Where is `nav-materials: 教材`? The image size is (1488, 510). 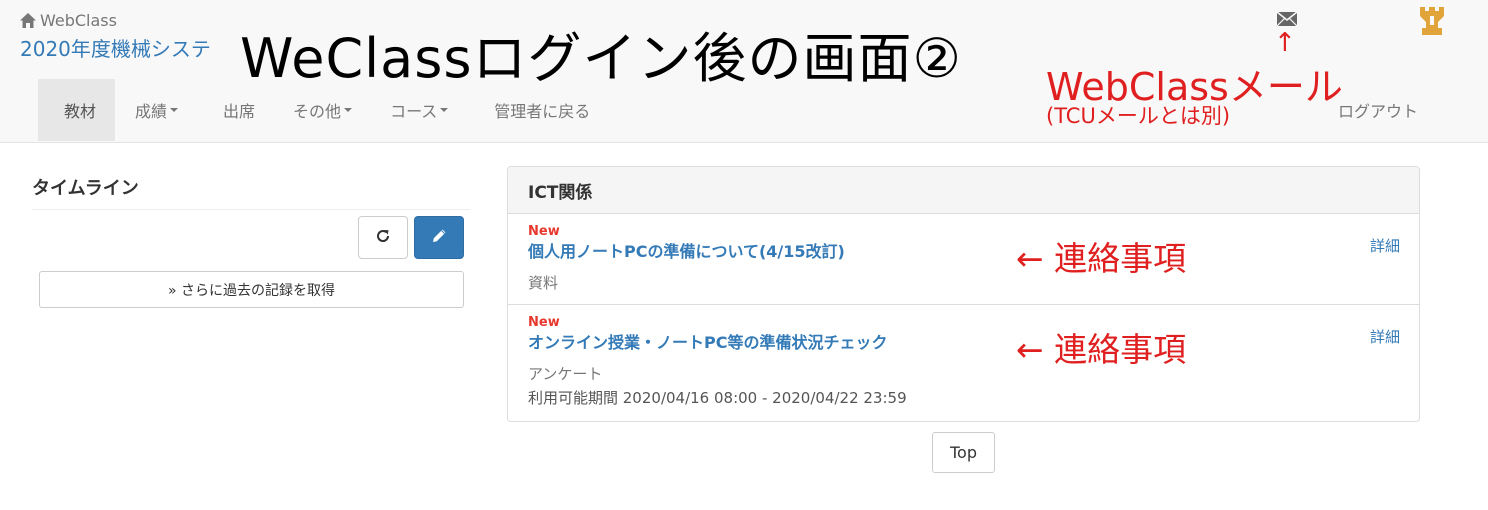 nav-materials: 教材 is located at coordinates (77, 110).